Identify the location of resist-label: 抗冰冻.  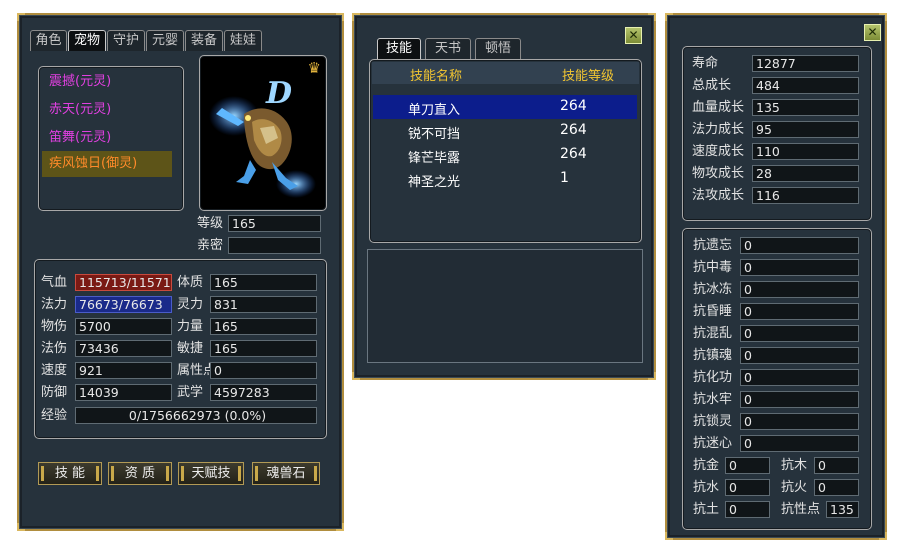
(713, 289).